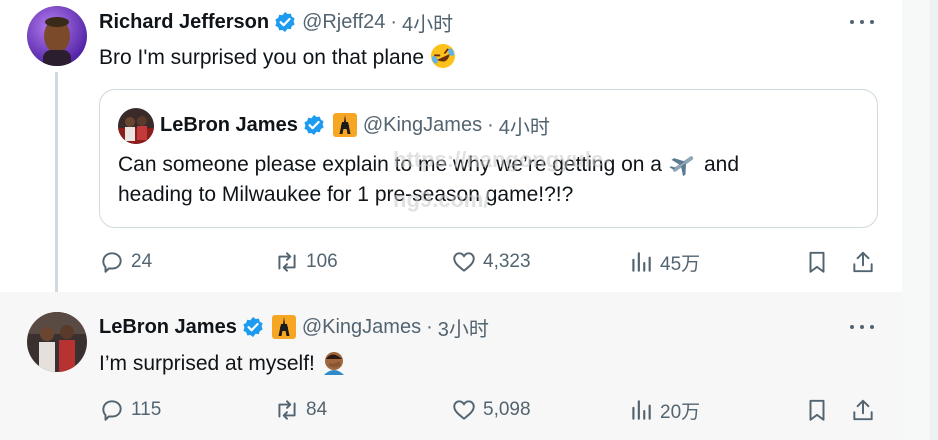 The width and height of the screenshot is (938, 440). What do you see at coordinates (524, 125) in the screenshot?
I see `quoted-tweet-time: 4小时` at bounding box center [524, 125].